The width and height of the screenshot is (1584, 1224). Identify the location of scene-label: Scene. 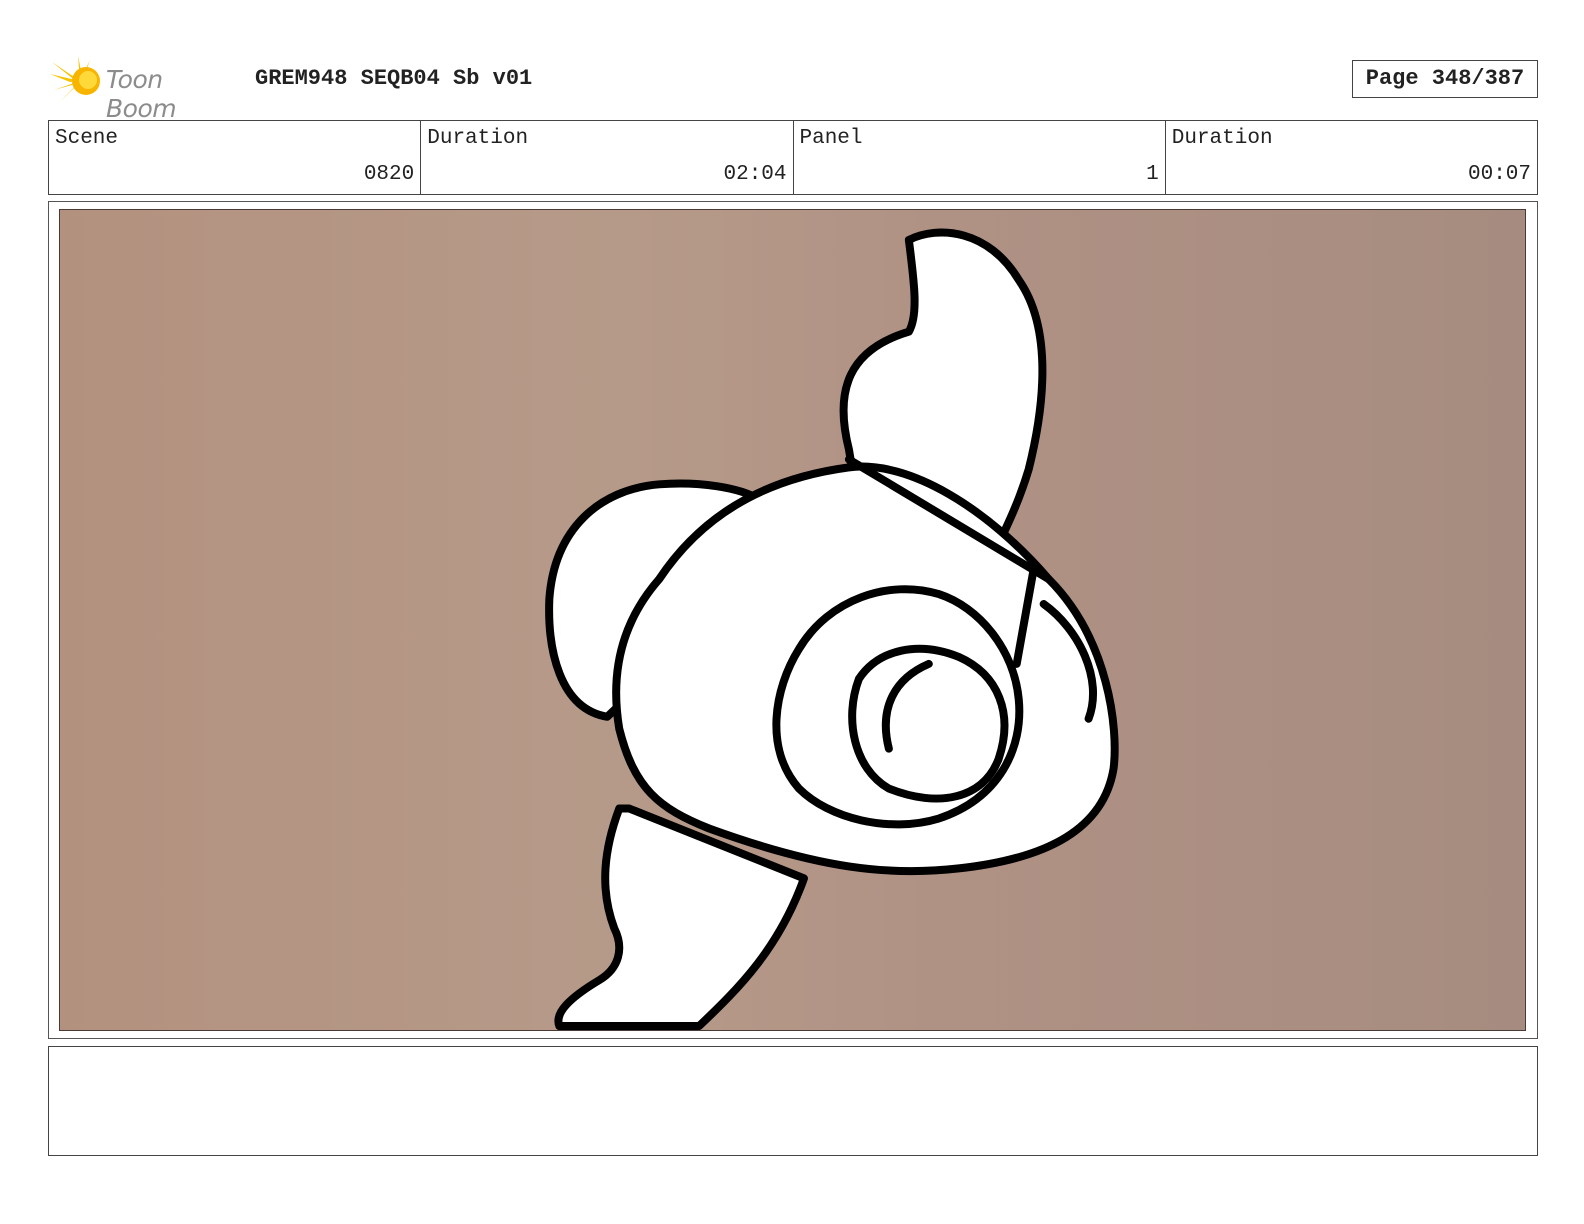
(87, 138).